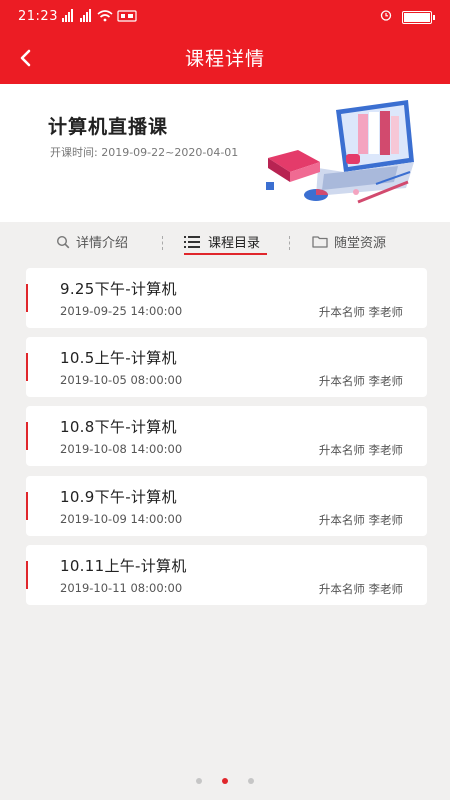 Image resolution: width=450 pixels, height=800 pixels. Describe the element at coordinates (225, 18) in the screenshot. I see `status-bar: 21:23` at that location.